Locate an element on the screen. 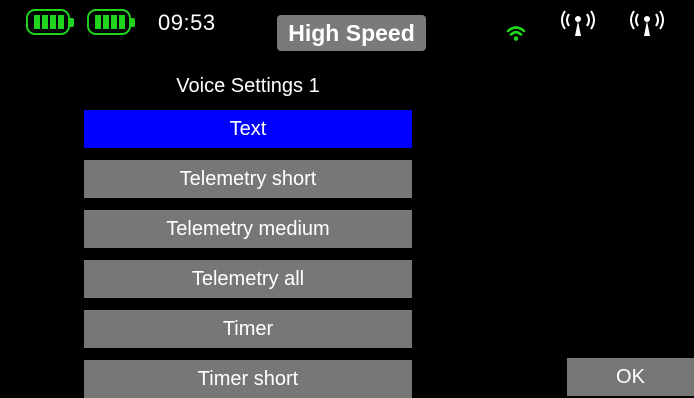 This screenshot has height=398, width=694. menu-item-text: Text is located at coordinates (248, 129).